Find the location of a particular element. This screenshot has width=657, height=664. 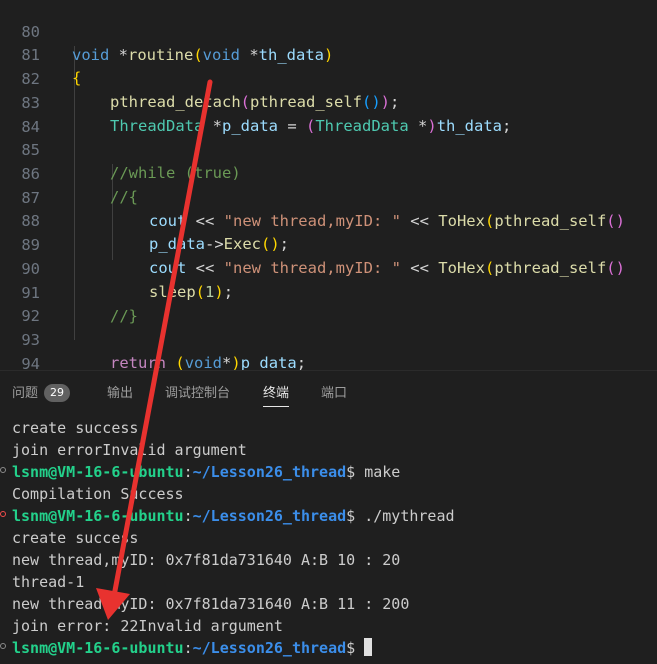

tab-output: 输出 is located at coordinates (120, 391).